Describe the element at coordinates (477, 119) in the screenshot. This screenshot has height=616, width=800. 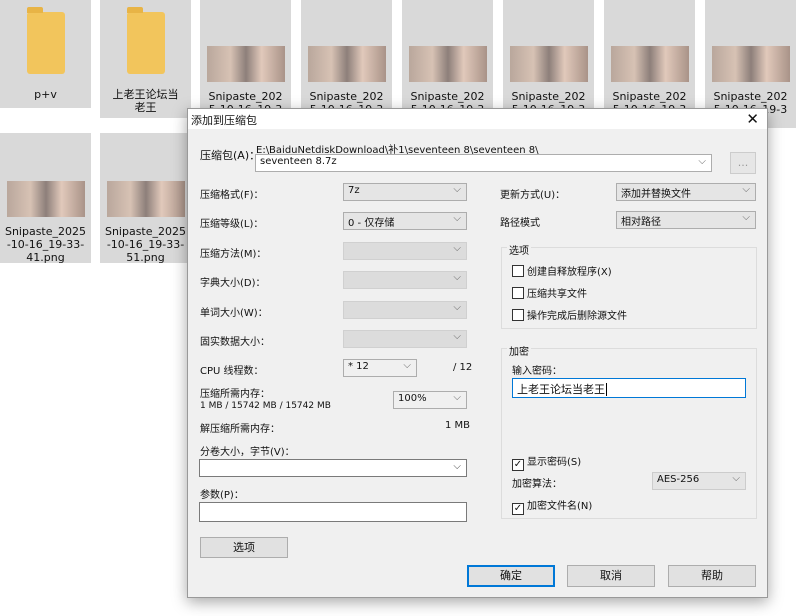
I see `title-bar: 添加到压缩包 ✕` at that location.